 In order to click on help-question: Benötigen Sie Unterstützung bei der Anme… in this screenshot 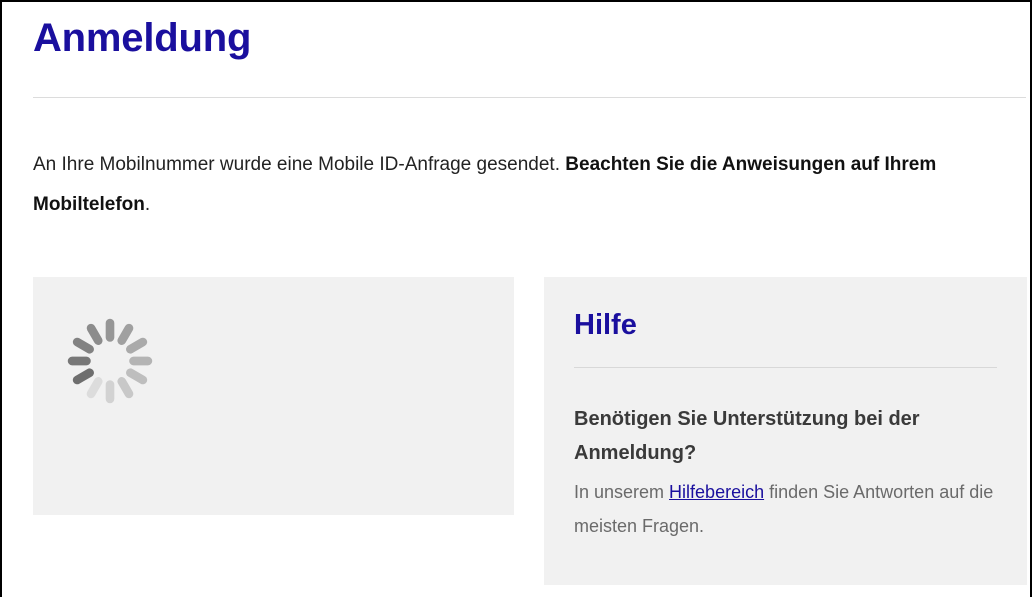, I will do `click(747, 436)`.